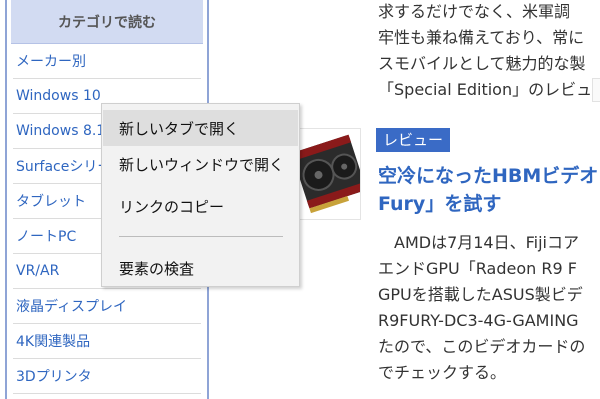 The width and height of the screenshot is (600, 399). I want to click on sidebar-item-maker: メーカー別, so click(107, 61).